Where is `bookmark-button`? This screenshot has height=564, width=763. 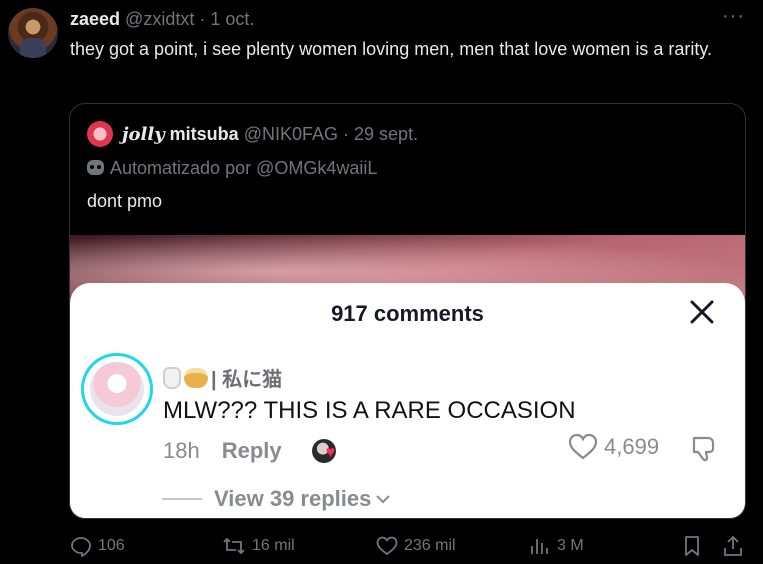 bookmark-button is located at coordinates (692, 546).